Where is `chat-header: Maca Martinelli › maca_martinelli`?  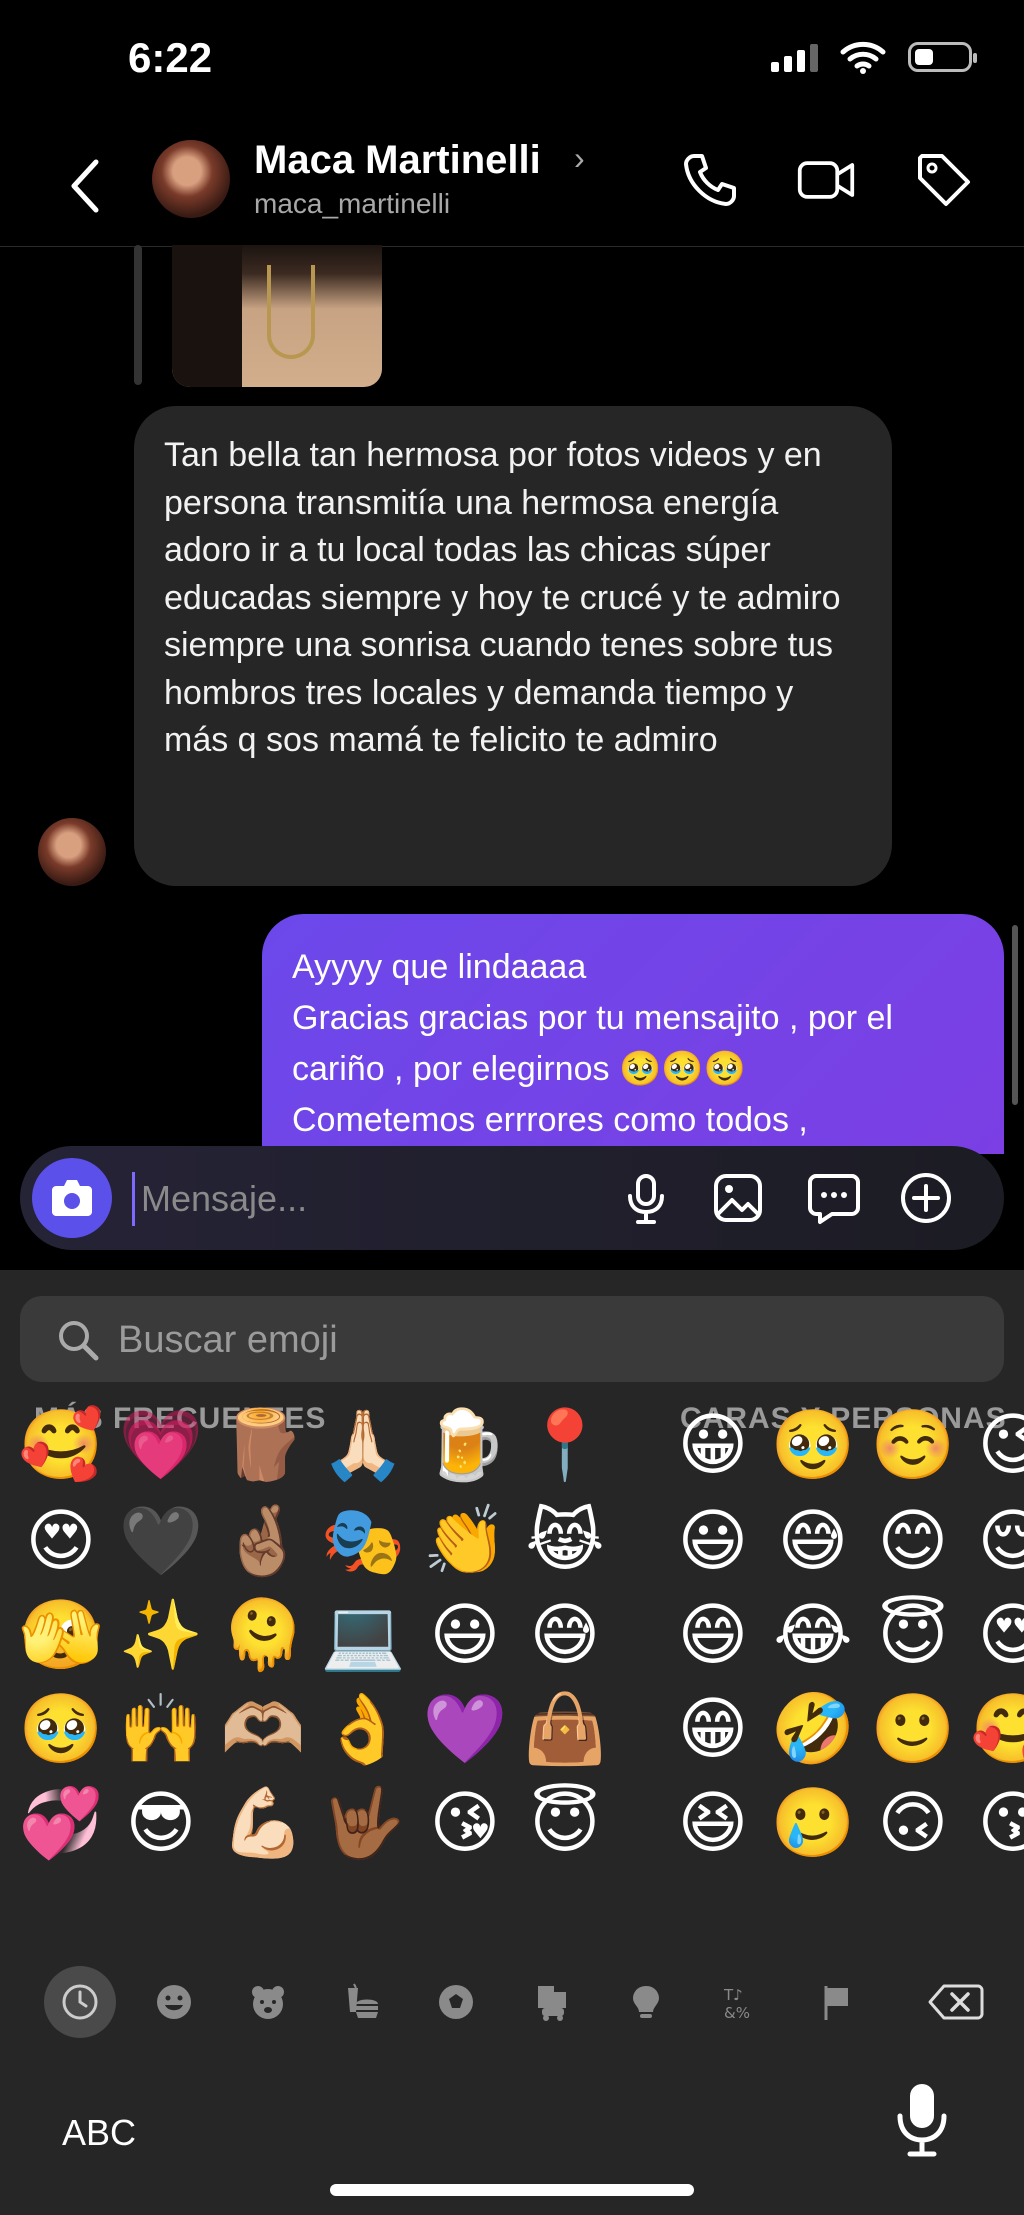 chat-header: Maca Martinelli › maca_martinelli is located at coordinates (512, 183).